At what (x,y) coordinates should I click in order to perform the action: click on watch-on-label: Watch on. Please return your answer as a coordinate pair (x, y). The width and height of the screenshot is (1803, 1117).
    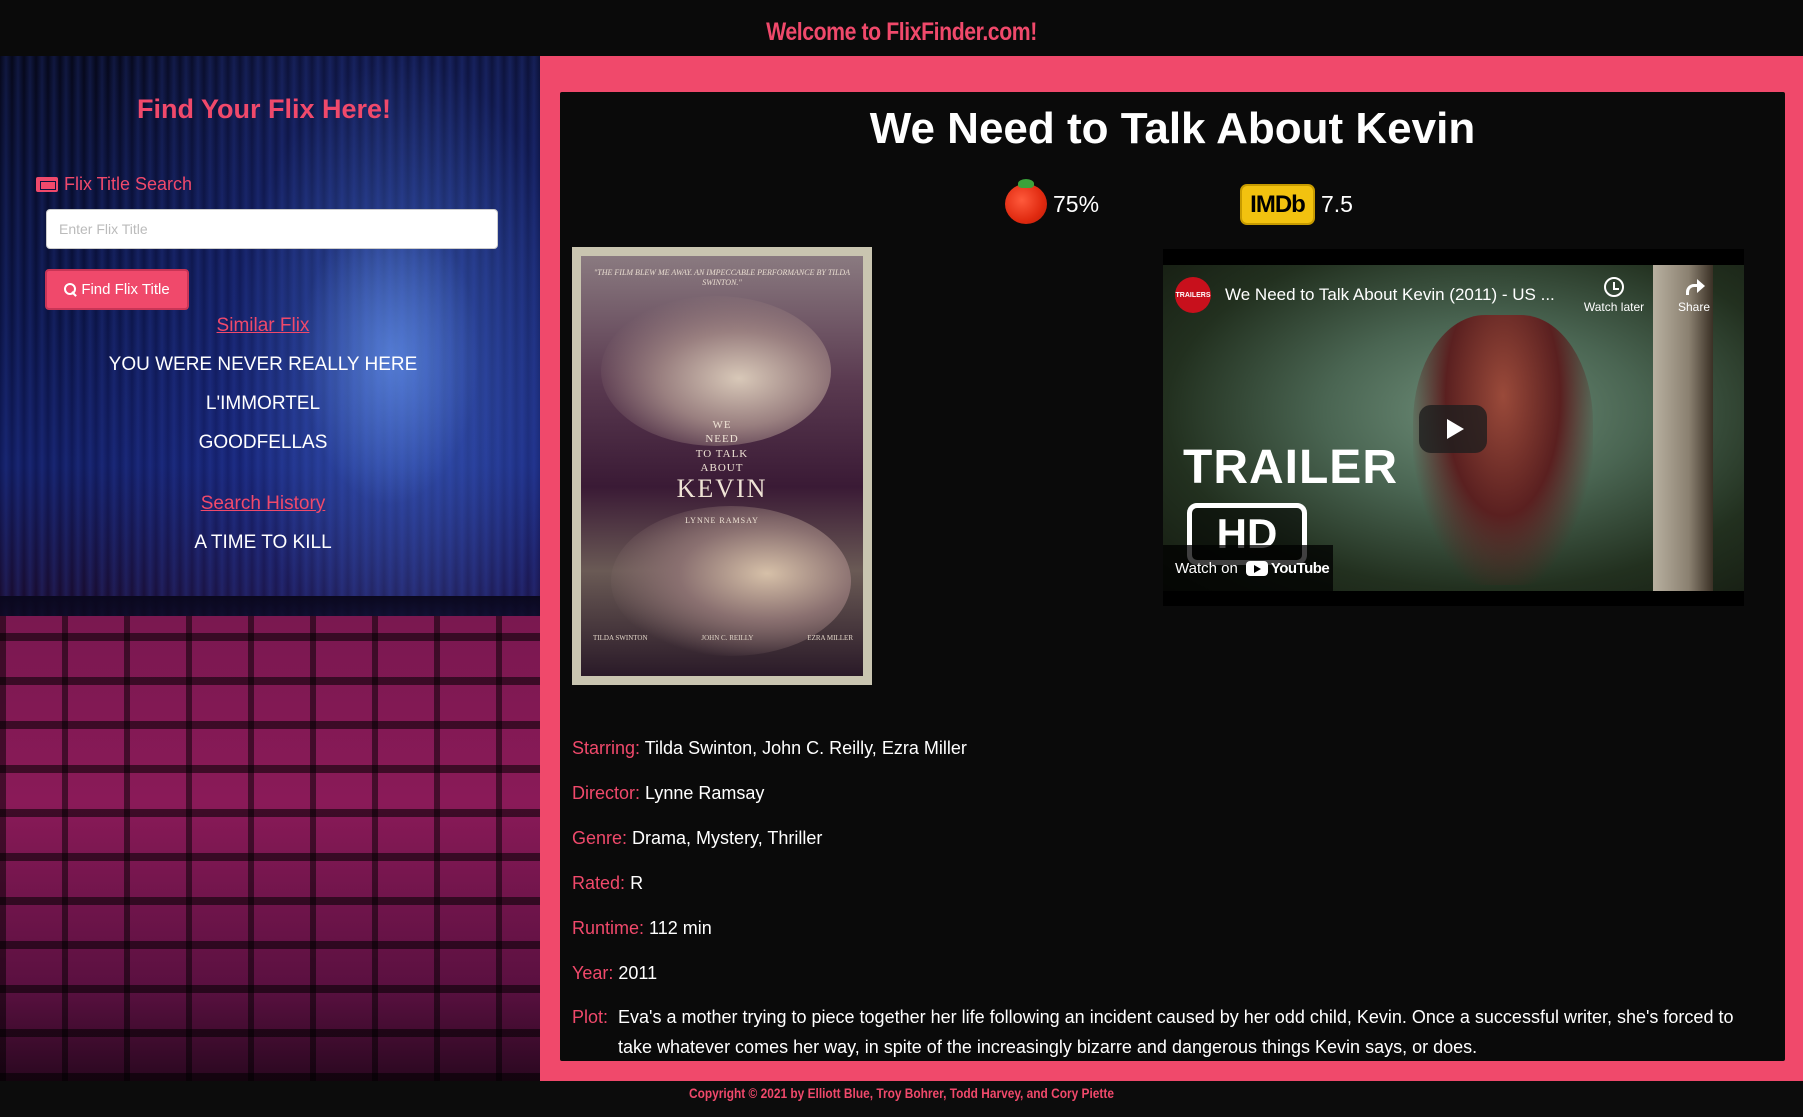
    Looking at the image, I should click on (1206, 568).